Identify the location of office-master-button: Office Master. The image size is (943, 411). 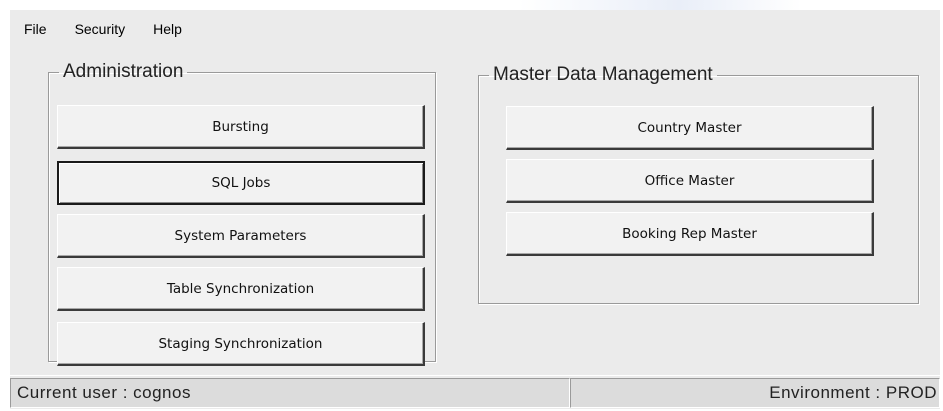
(690, 181).